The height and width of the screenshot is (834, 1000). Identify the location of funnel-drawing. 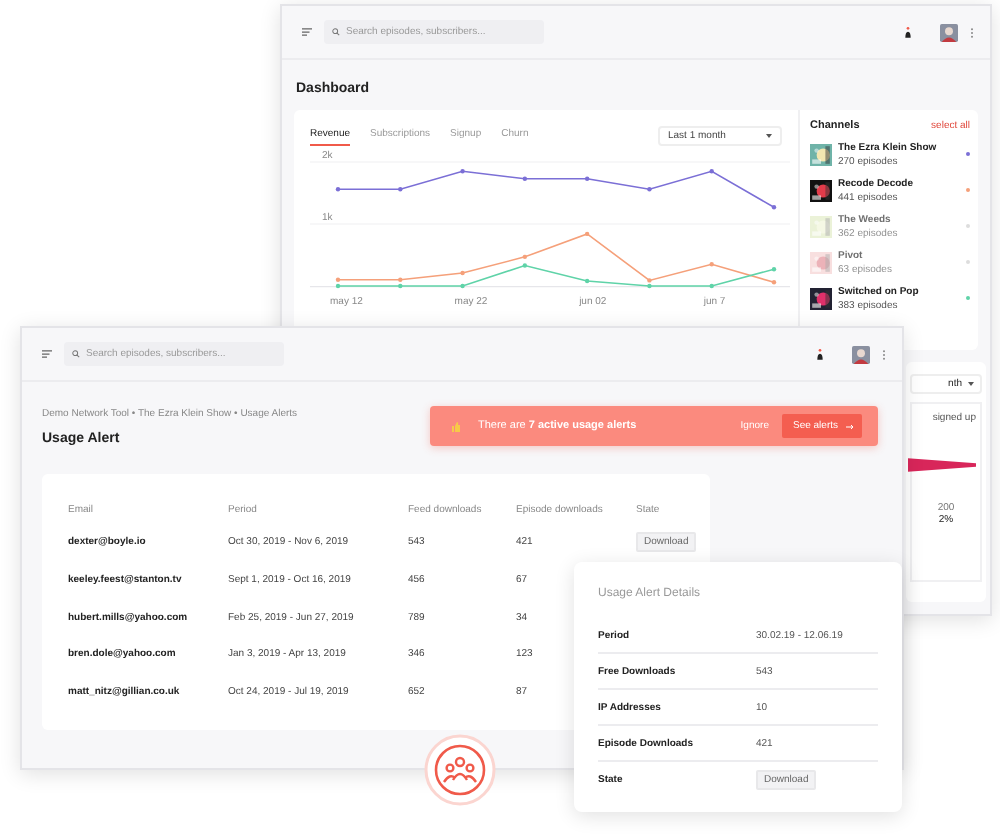
(942, 465).